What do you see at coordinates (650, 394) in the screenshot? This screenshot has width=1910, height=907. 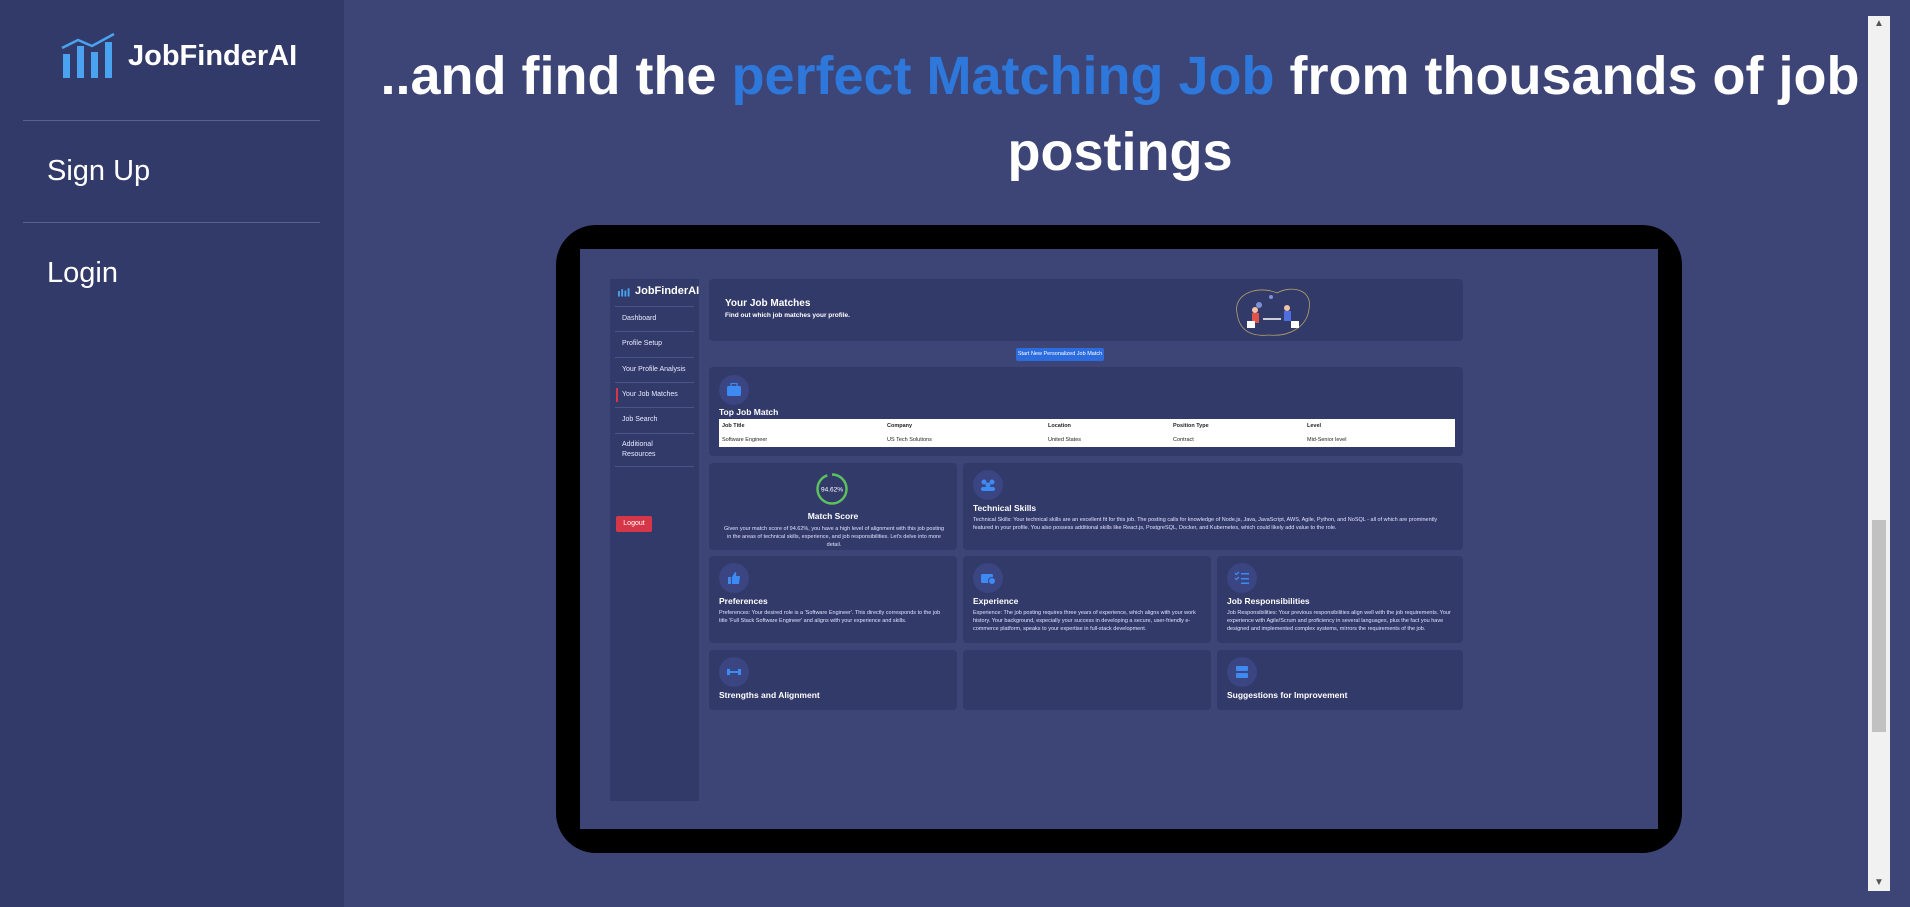 I see `nav-label: Your Job Matches` at bounding box center [650, 394].